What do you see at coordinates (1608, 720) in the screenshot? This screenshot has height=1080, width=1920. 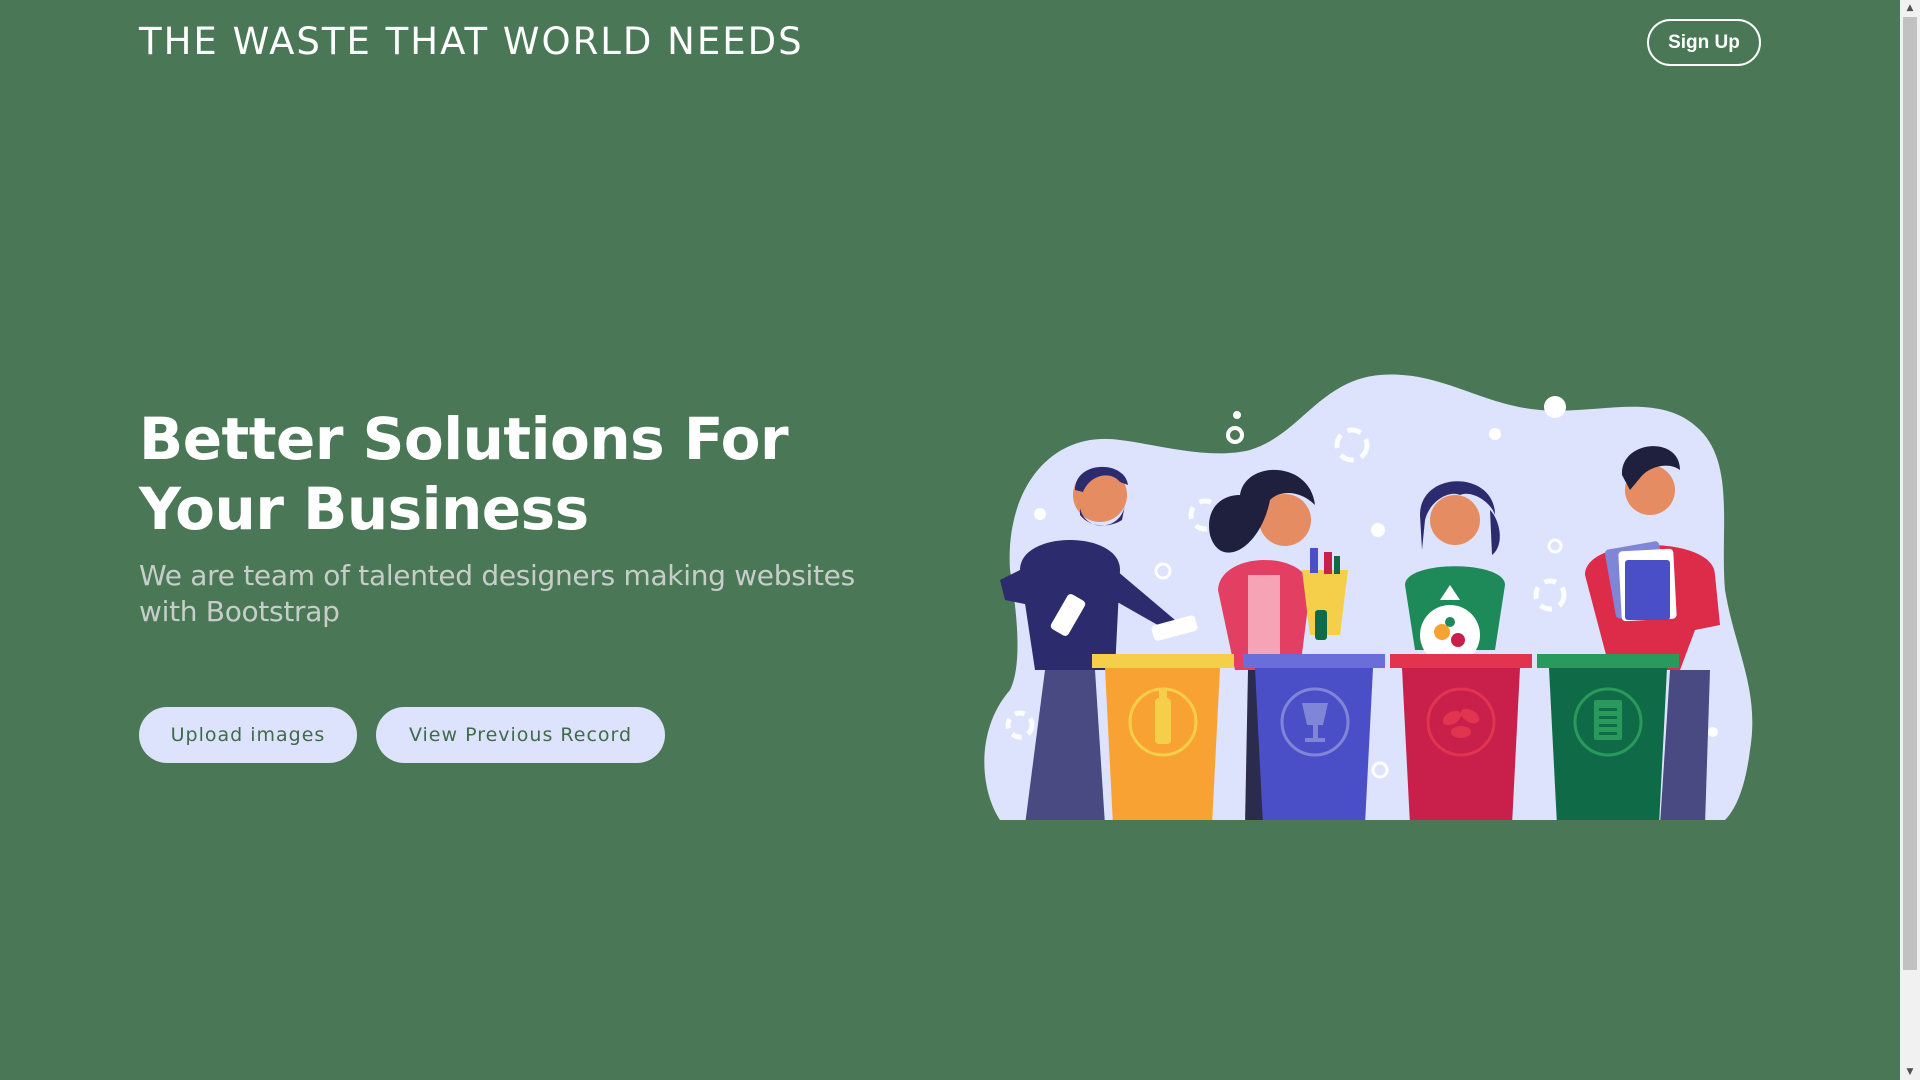 I see `paper-icon` at bounding box center [1608, 720].